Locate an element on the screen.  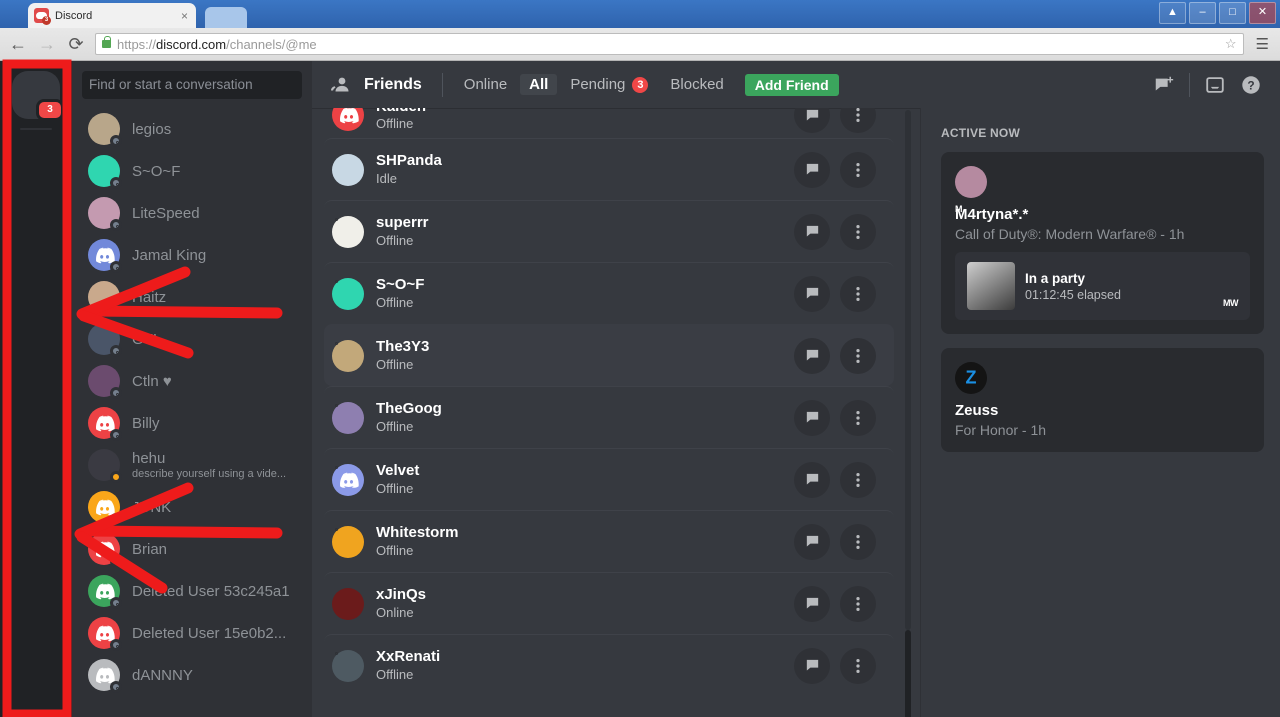
friend-row: S~O~F Offline is located at coordinates (609, 293).